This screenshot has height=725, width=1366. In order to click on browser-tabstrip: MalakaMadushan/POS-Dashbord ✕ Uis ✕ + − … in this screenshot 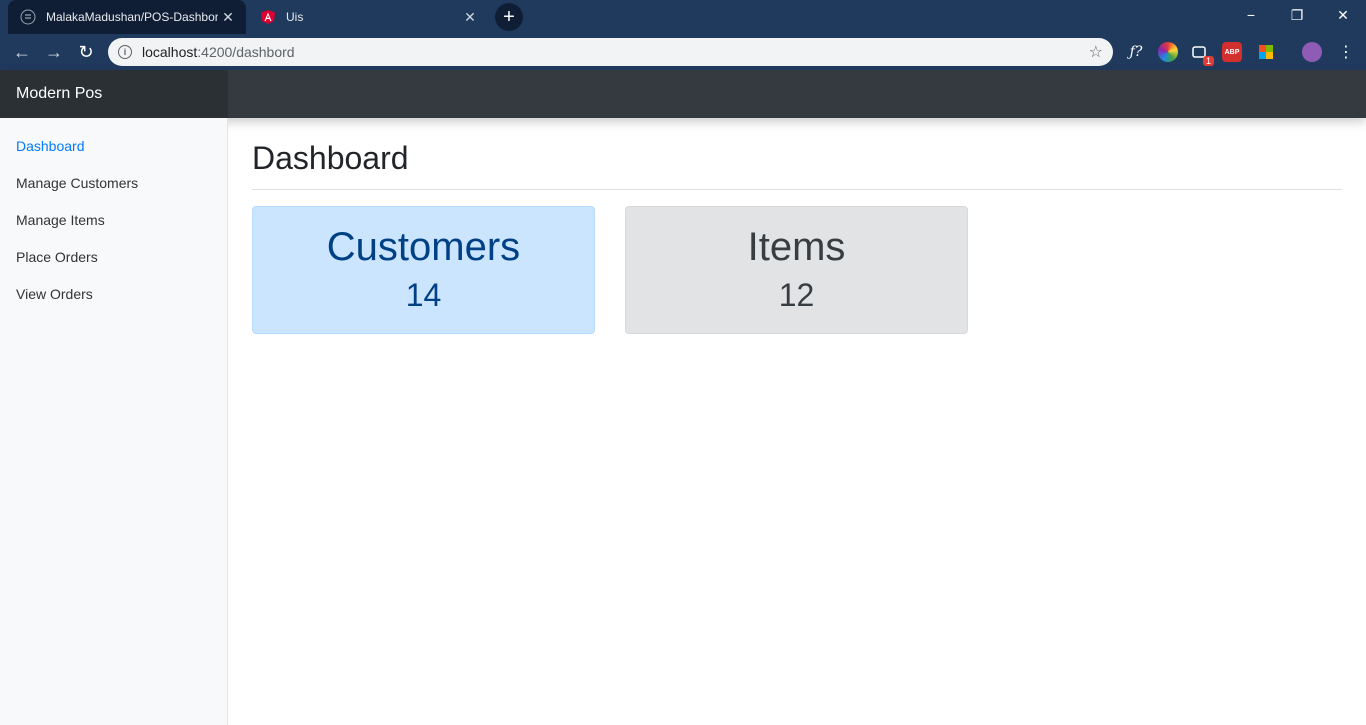, I will do `click(683, 17)`.